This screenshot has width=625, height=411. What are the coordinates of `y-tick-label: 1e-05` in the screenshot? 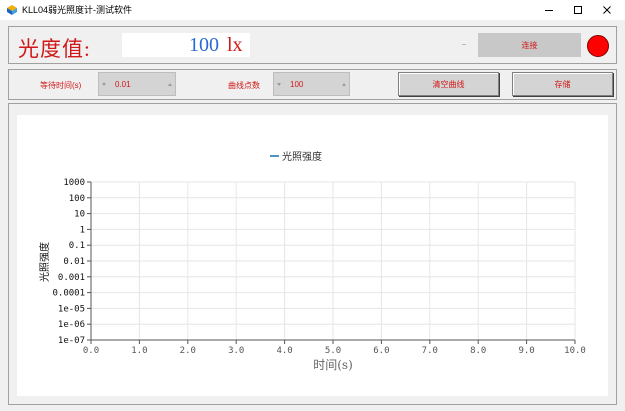 It's located at (71, 309).